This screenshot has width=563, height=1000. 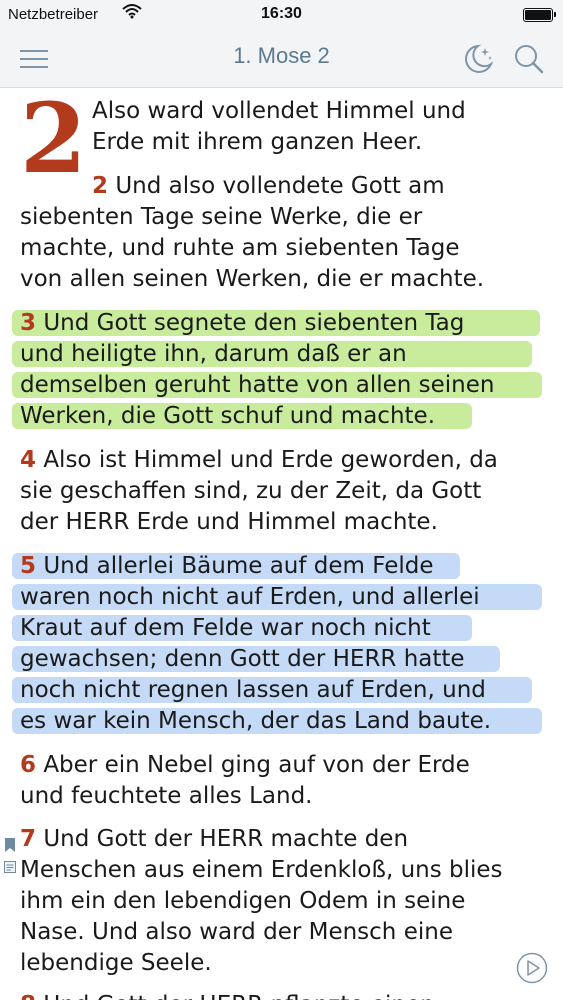 What do you see at coordinates (28, 996) in the screenshot?
I see `verse-number: 8` at bounding box center [28, 996].